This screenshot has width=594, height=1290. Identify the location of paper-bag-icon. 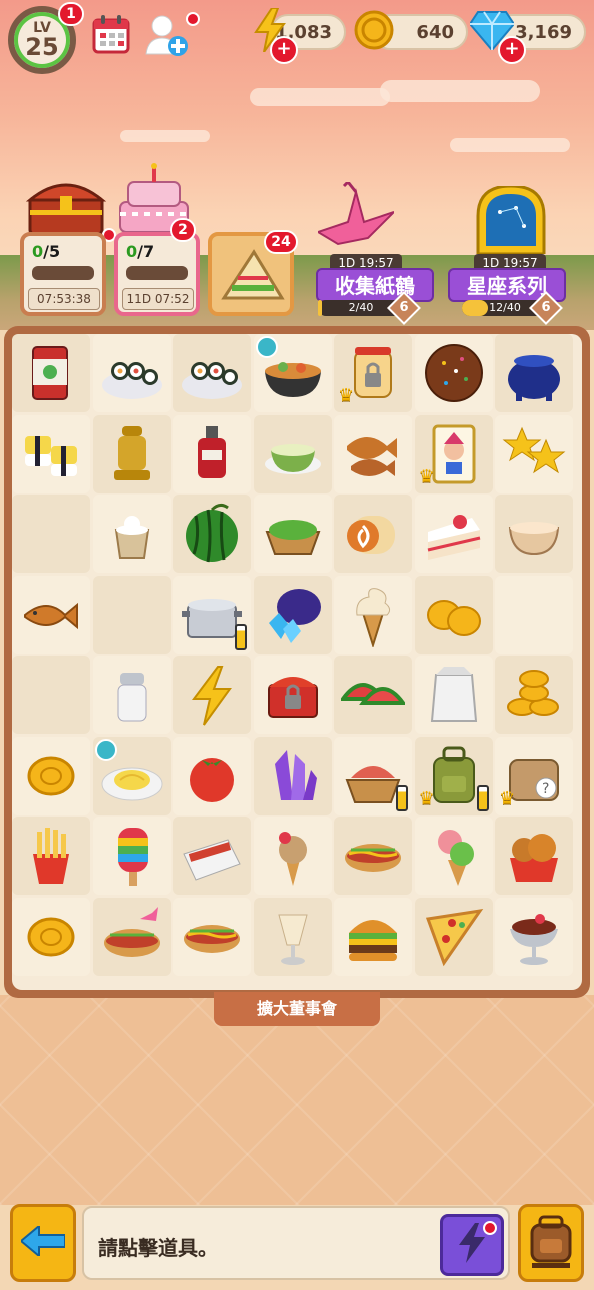
(454, 695).